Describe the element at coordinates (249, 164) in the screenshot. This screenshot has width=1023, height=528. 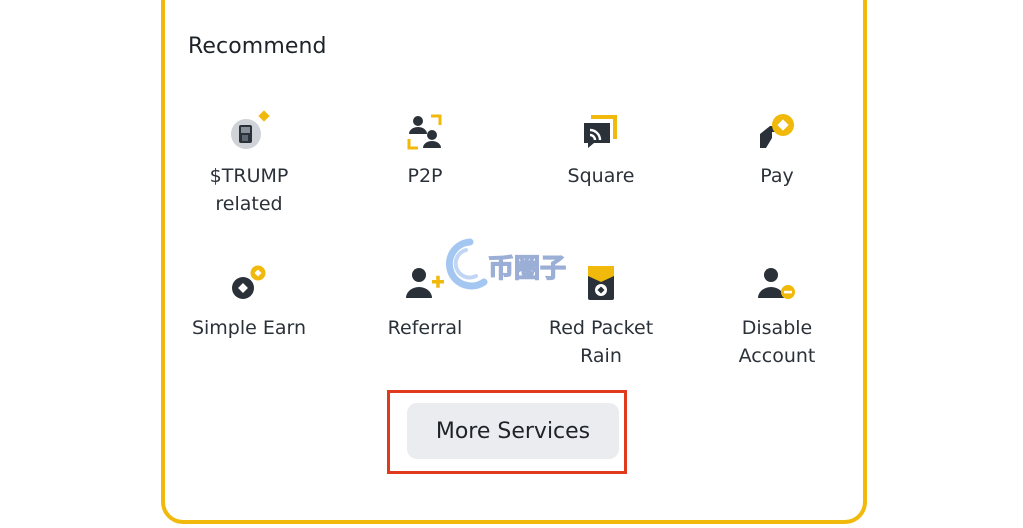
I see `service-trump-related: $TRUMP related` at that location.